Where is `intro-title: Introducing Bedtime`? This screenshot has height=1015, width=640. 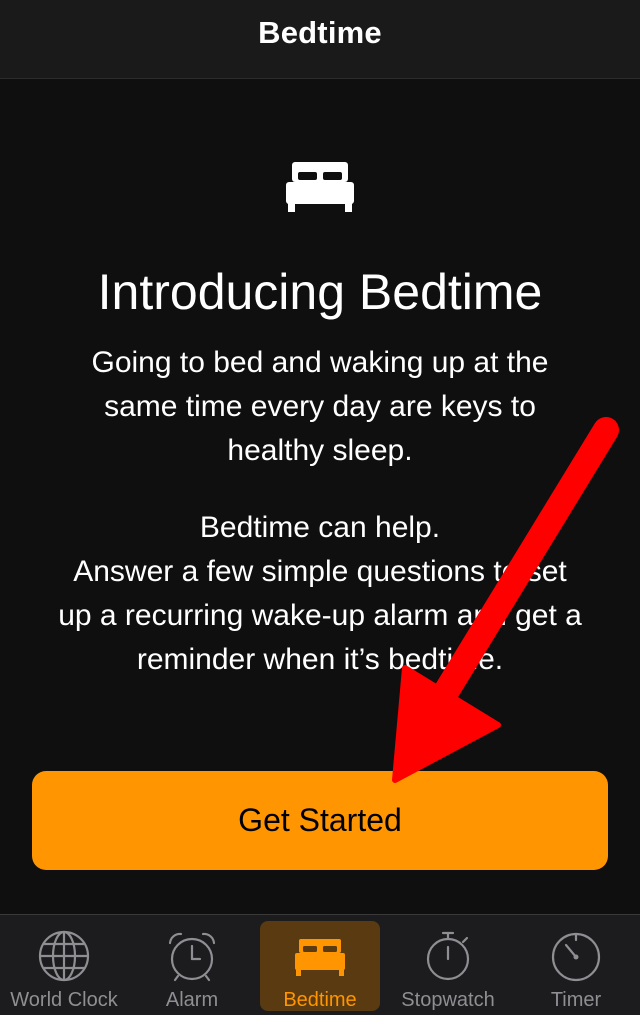 intro-title: Introducing Bedtime is located at coordinates (320, 292).